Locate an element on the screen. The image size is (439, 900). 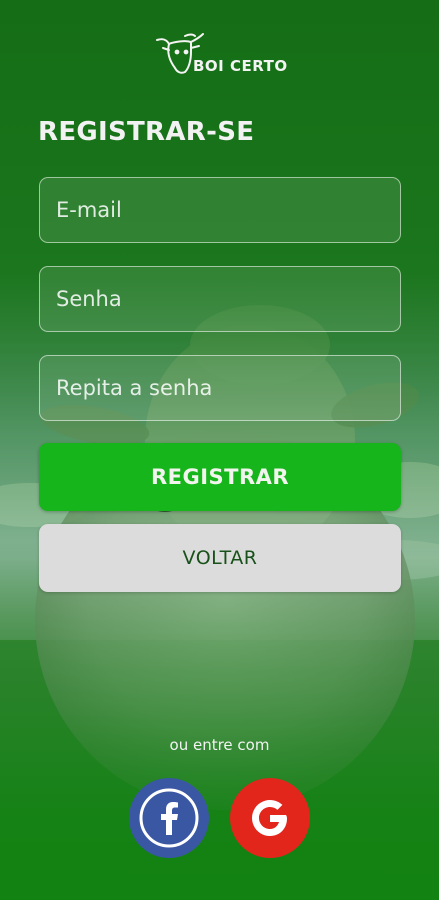
repeat-password-input is located at coordinates (220, 388).